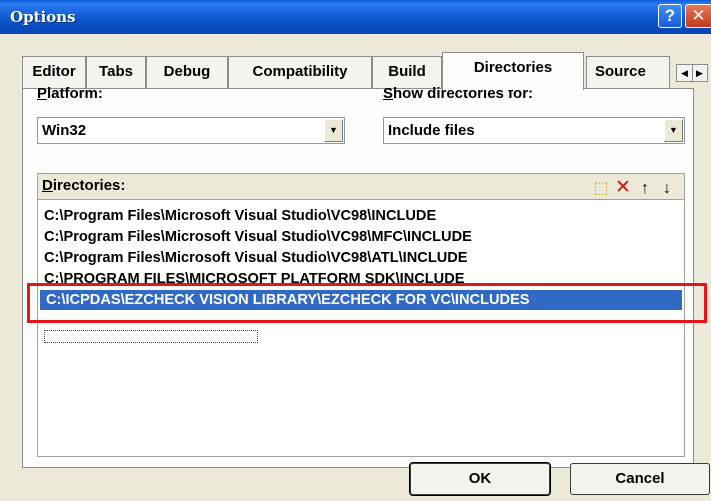  What do you see at coordinates (191, 130) in the screenshot?
I see `platform-select: Win32 ▼` at bounding box center [191, 130].